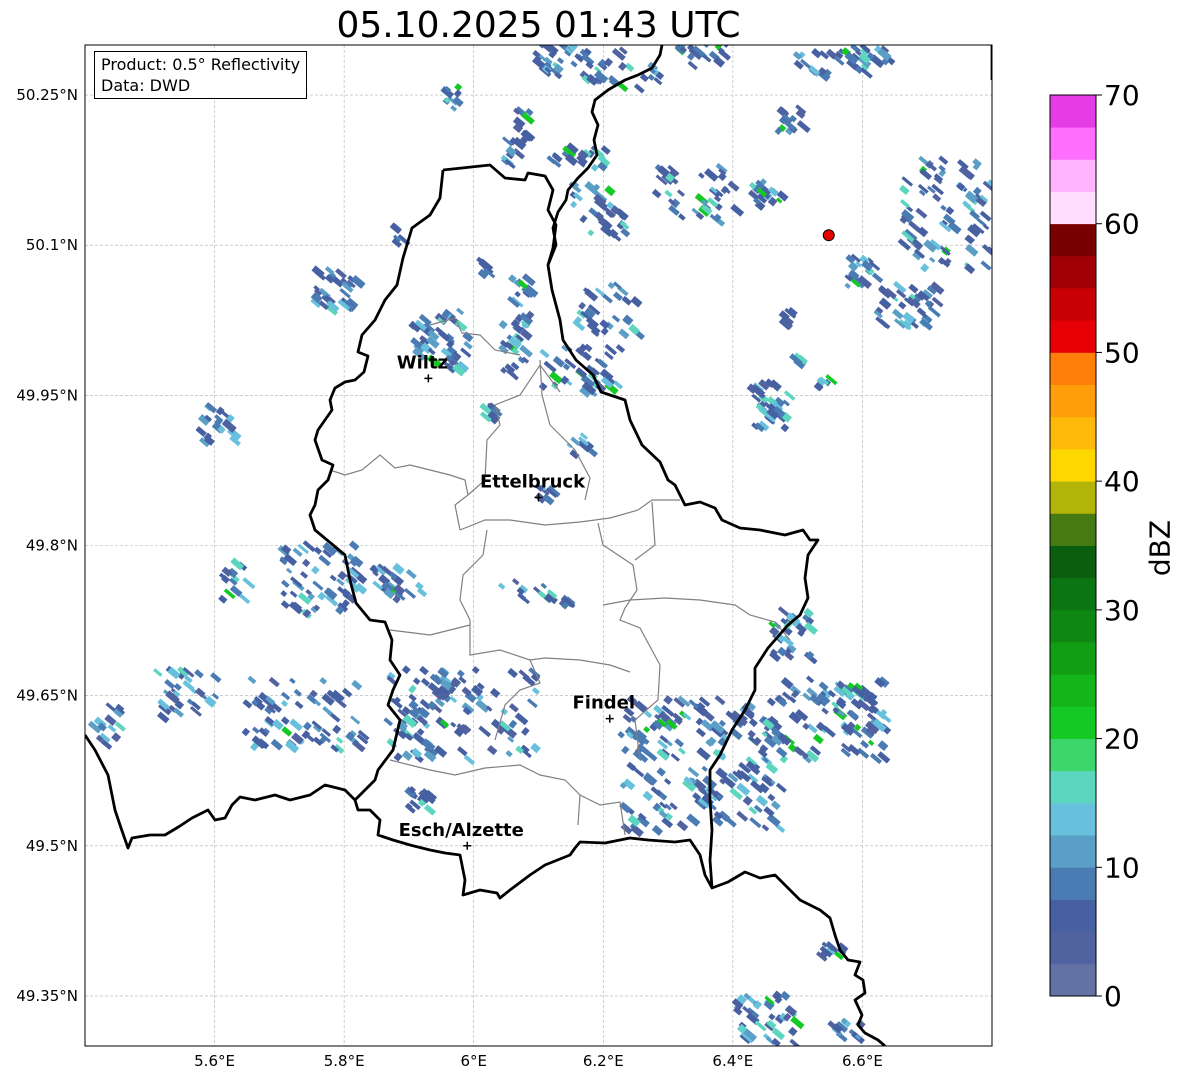 This screenshot has height=1081, width=1184. What do you see at coordinates (1122, 739) in the screenshot?
I see `colorbar-tick-label: 20` at bounding box center [1122, 739].